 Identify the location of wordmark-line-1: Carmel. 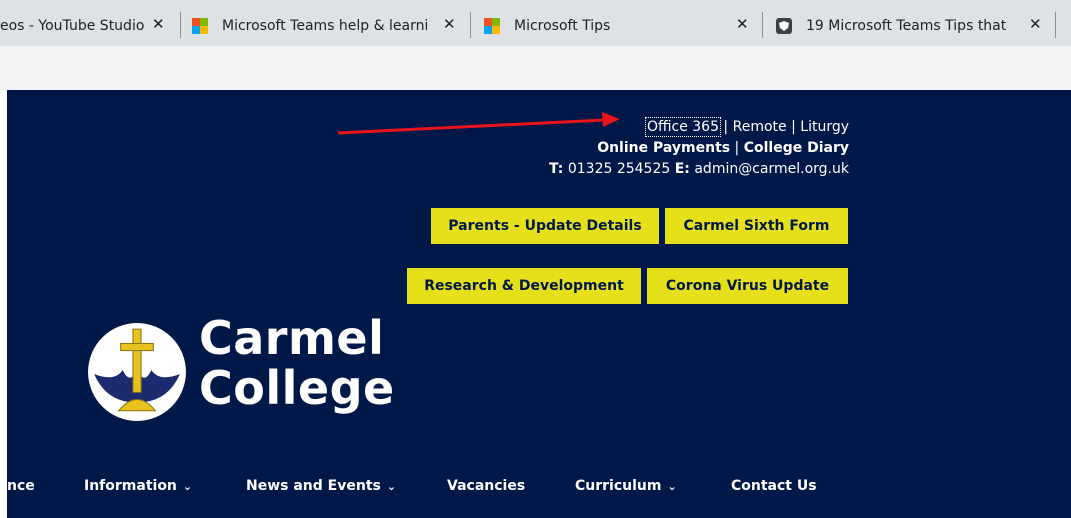
(292, 338).